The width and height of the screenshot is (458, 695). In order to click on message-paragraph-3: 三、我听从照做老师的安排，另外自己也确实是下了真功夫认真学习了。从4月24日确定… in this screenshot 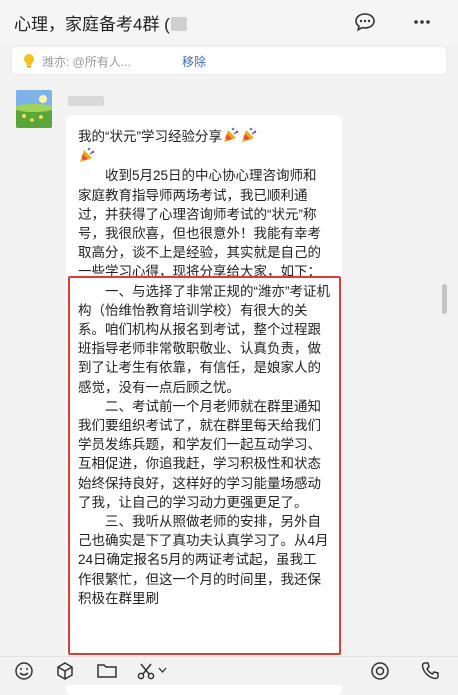, I will do `click(203, 560)`.